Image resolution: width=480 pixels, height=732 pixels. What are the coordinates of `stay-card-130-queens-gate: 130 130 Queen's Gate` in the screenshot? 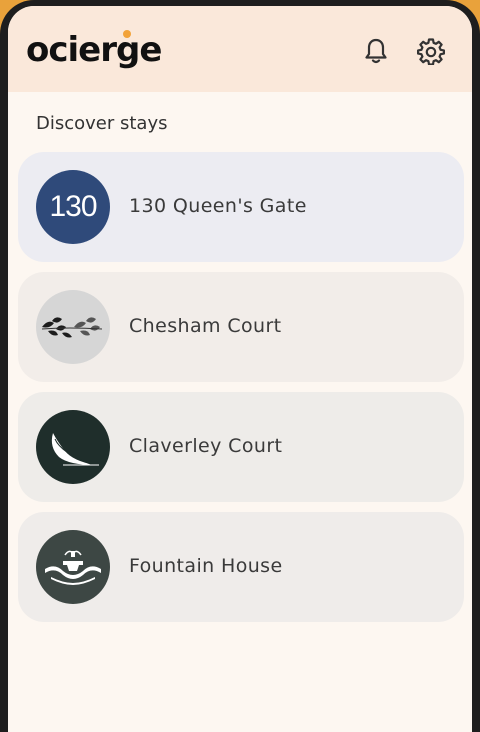 It's located at (241, 207).